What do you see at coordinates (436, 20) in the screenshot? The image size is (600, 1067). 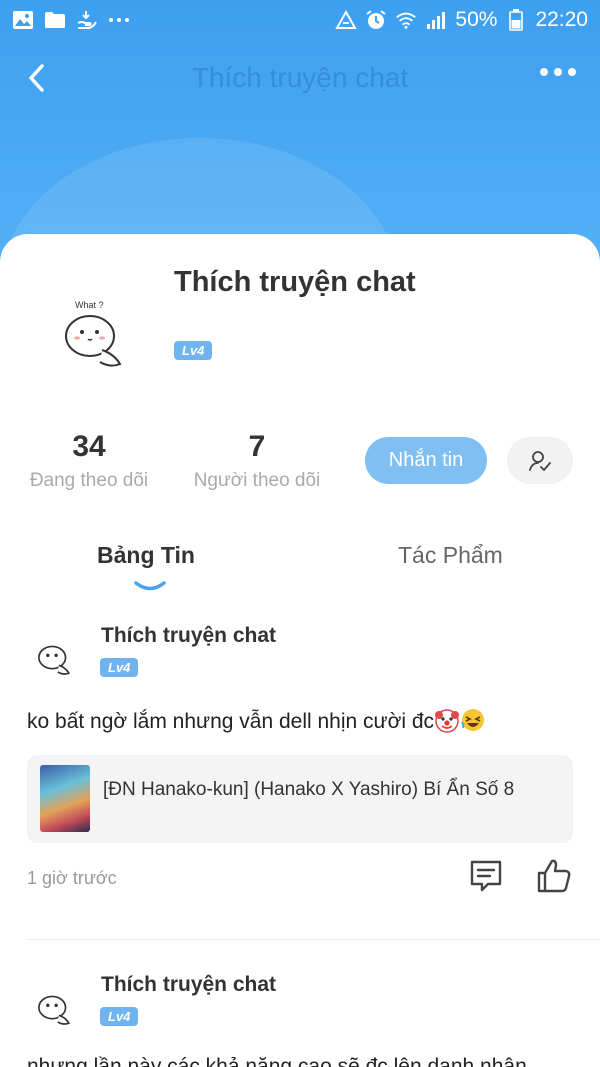 I see `signal-icon` at bounding box center [436, 20].